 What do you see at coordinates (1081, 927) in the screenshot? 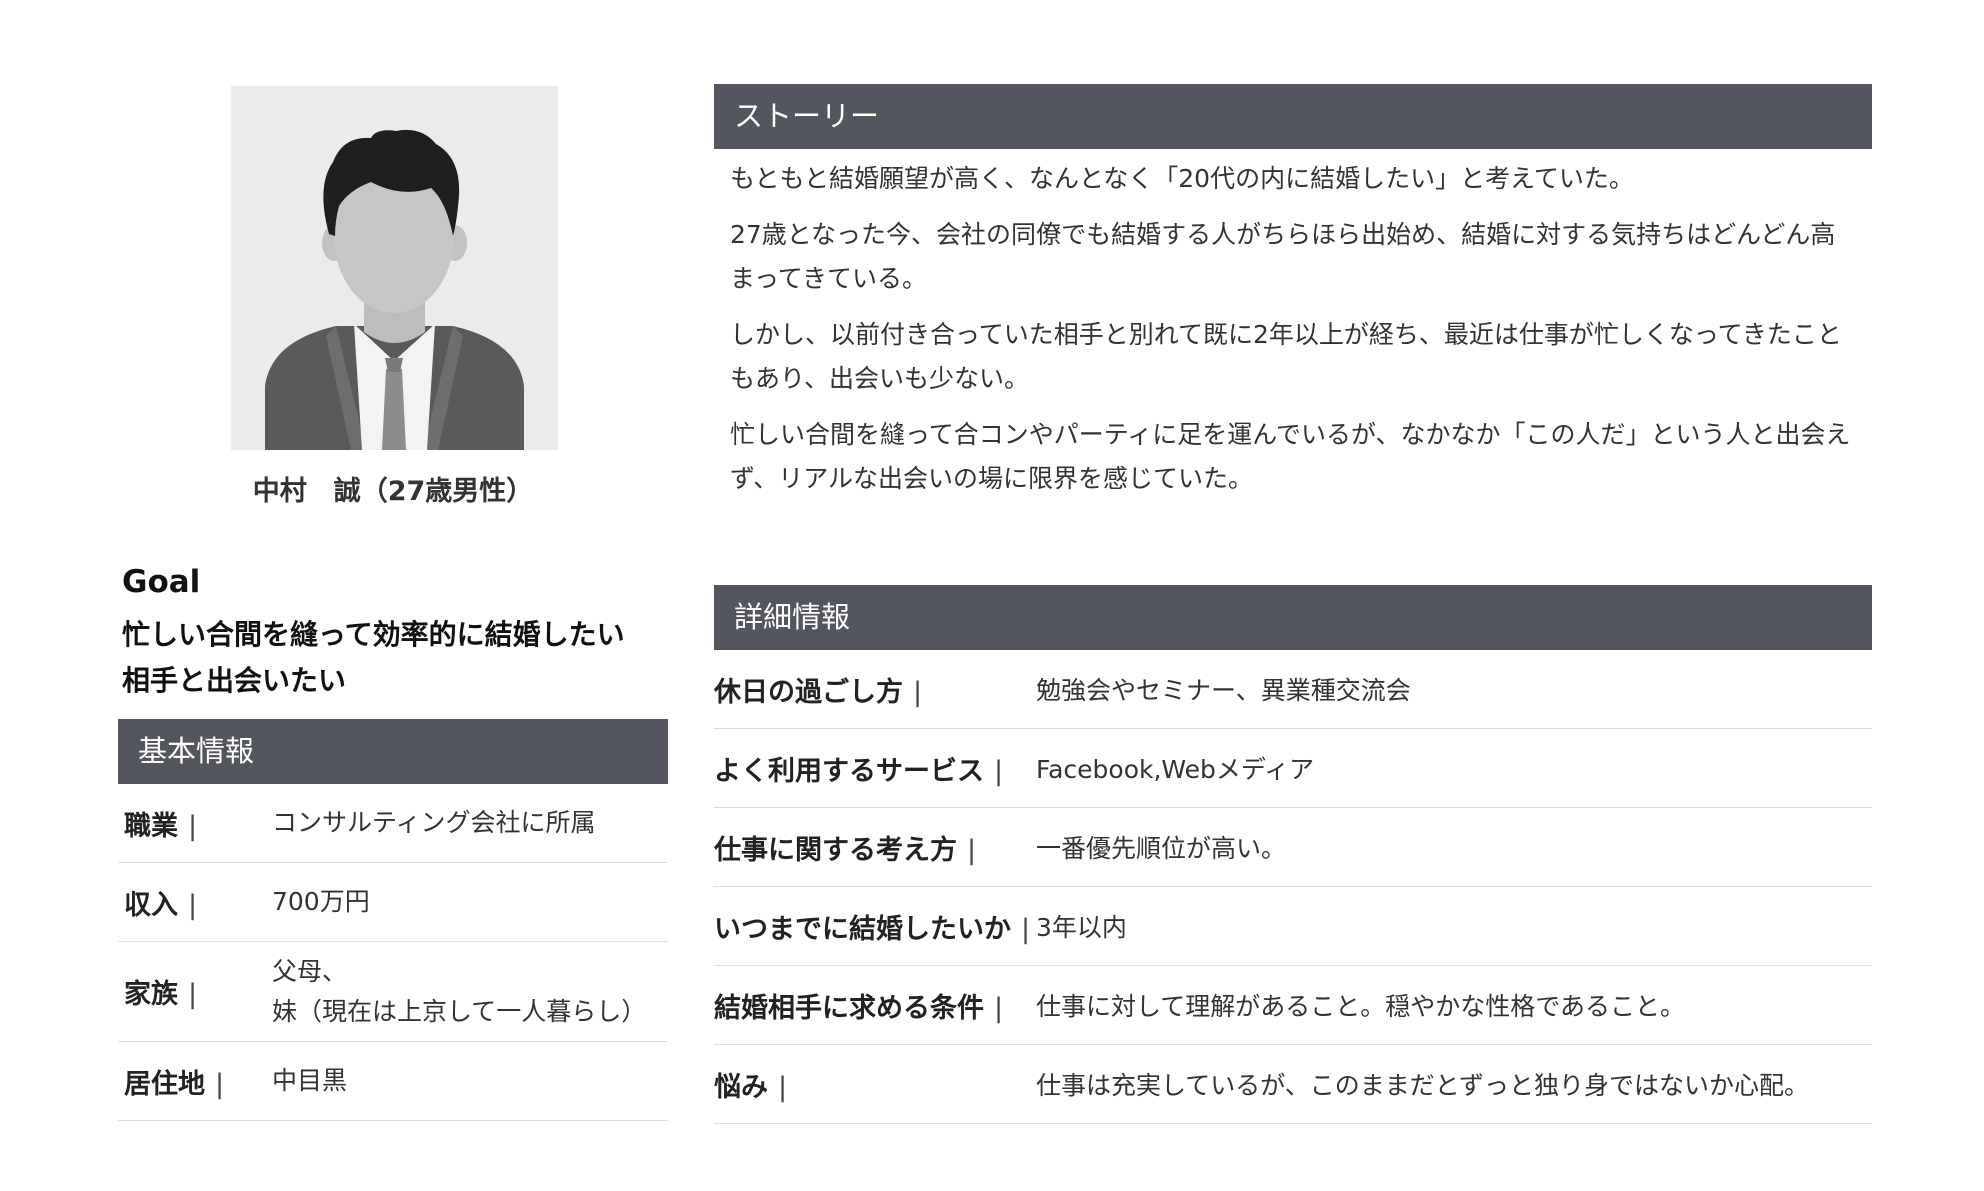
I see `row-value: 3年以内` at bounding box center [1081, 927].